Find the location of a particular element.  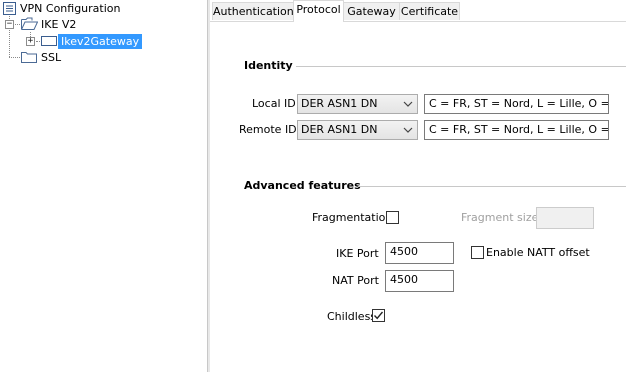

advanced-features-section-title: Advanced features is located at coordinates (302, 185).